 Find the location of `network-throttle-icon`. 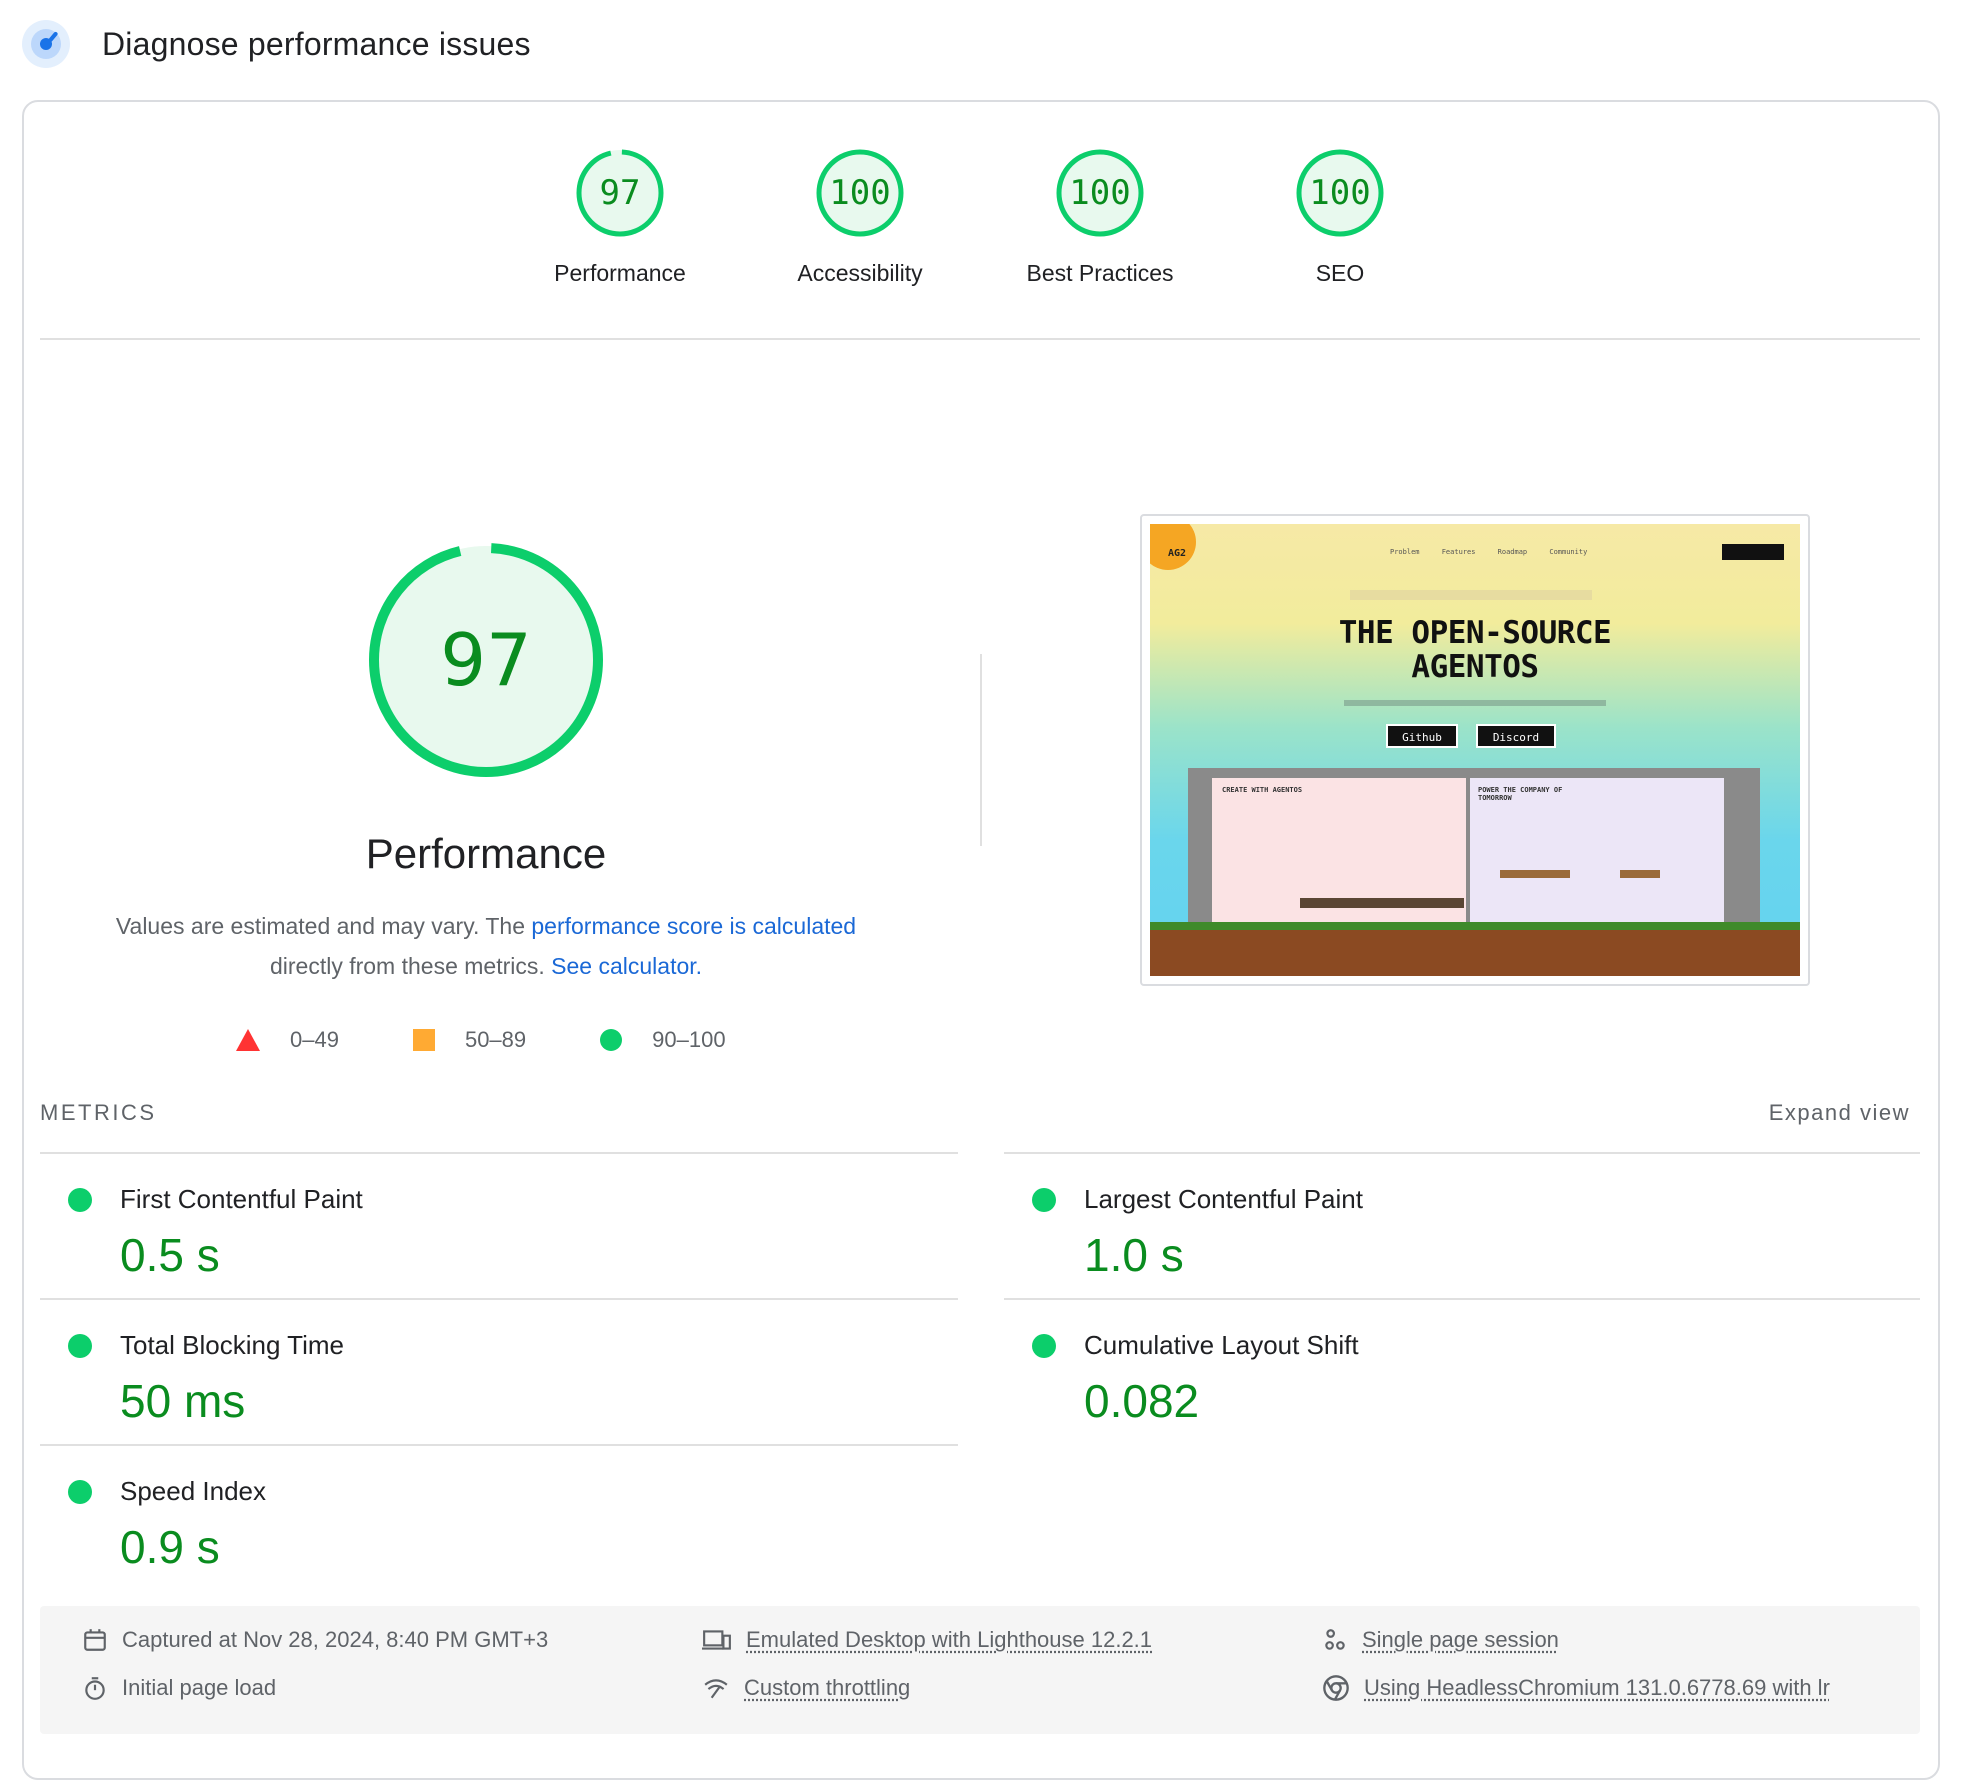

network-throttle-icon is located at coordinates (716, 1689).